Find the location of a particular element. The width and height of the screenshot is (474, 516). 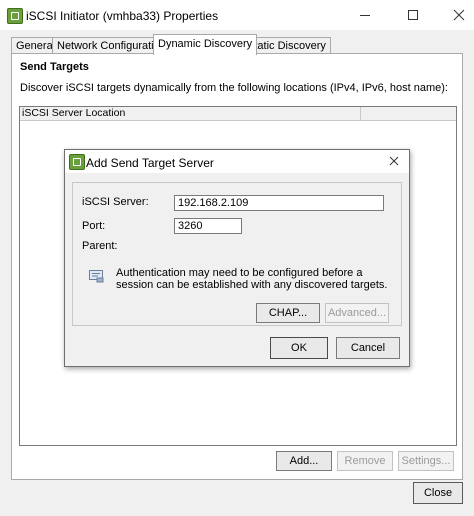

section-title: Send Targets is located at coordinates (54, 67).